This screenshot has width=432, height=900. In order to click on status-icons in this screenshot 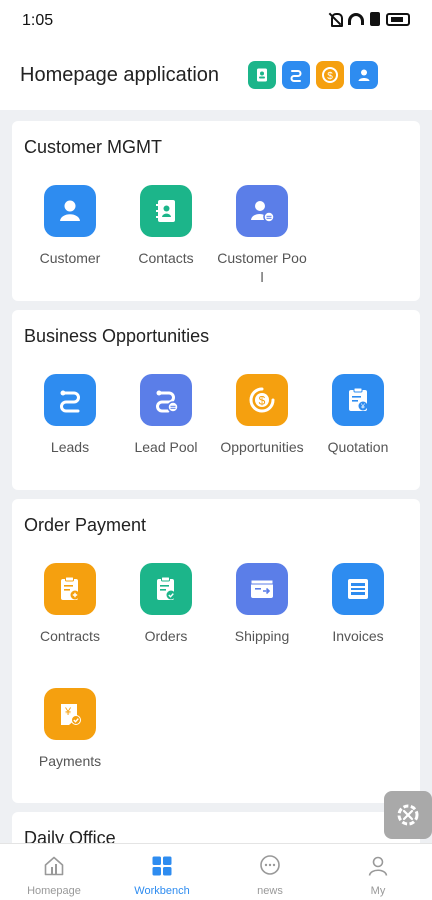, I will do `click(369, 19)`.